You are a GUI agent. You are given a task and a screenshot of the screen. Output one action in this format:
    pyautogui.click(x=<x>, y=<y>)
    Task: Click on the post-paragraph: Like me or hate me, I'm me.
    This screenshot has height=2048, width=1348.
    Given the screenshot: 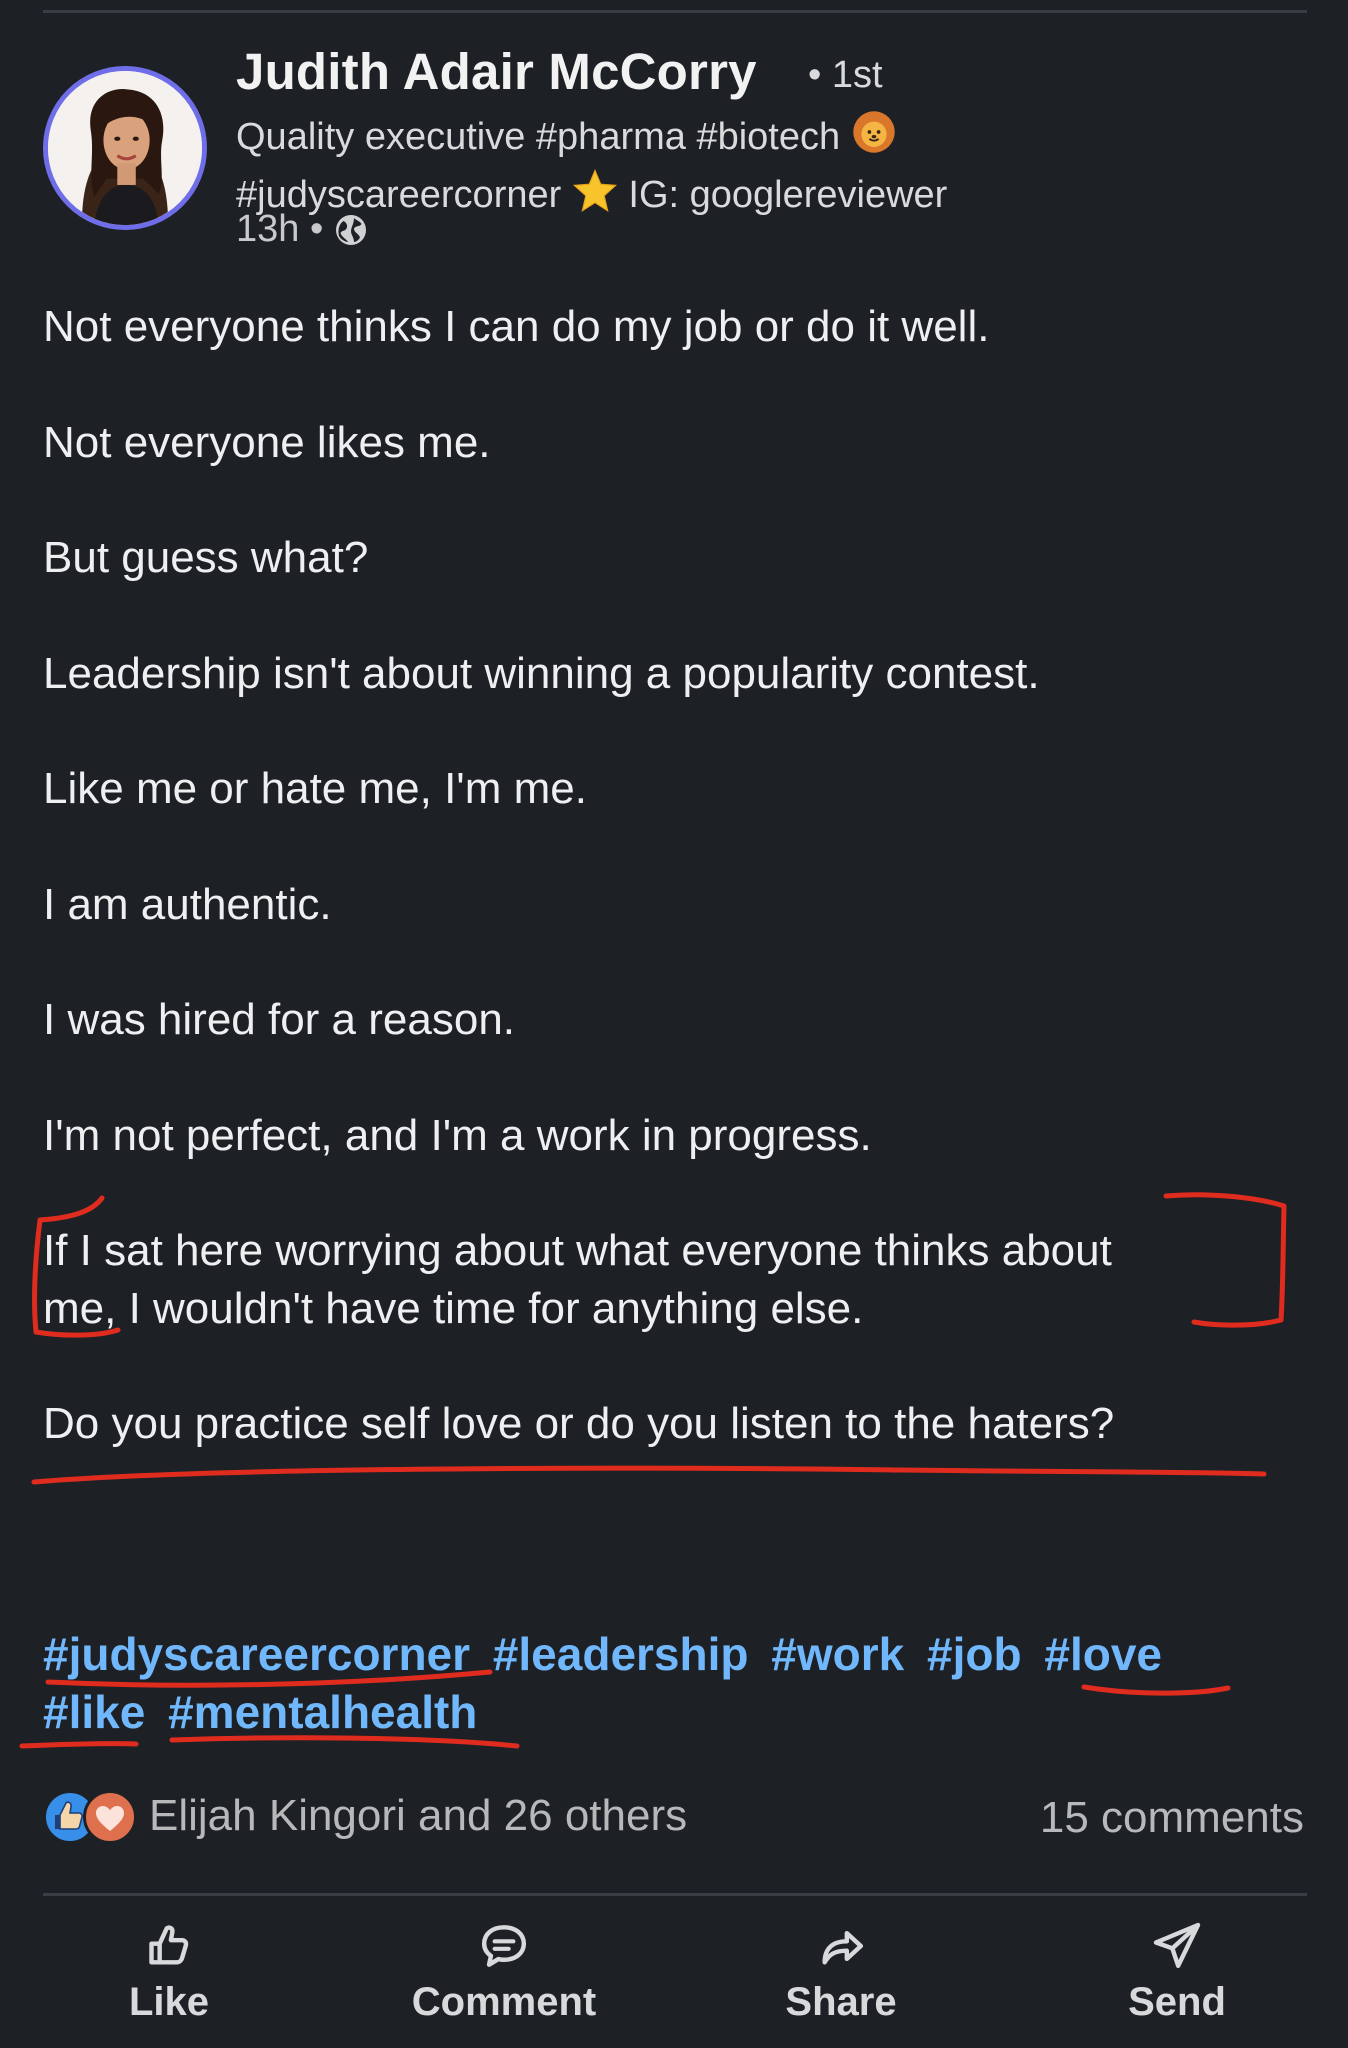 What is the action you would take?
    pyautogui.click(x=315, y=788)
    